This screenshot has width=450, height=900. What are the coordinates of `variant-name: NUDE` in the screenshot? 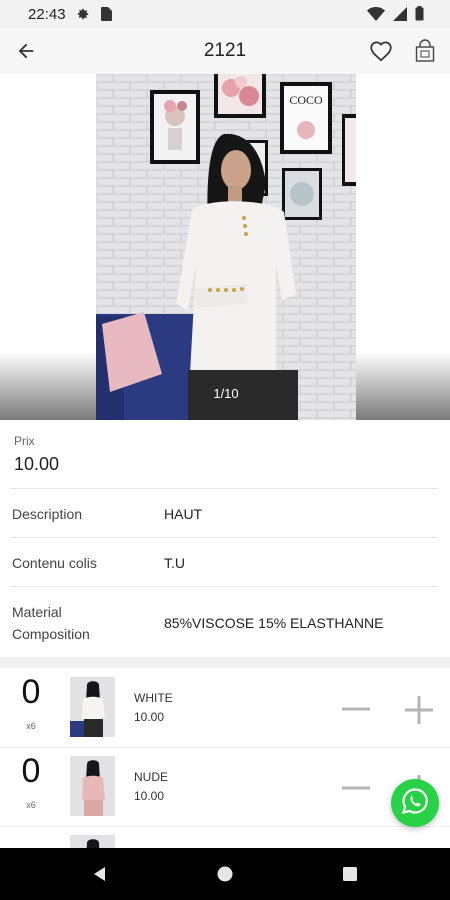 It's located at (151, 777).